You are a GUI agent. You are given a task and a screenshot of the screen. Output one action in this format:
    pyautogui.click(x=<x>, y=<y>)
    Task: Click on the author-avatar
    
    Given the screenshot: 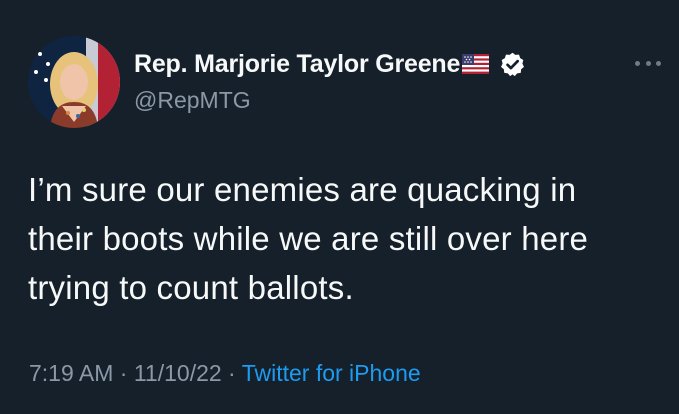 What is the action you would take?
    pyautogui.click(x=74, y=82)
    